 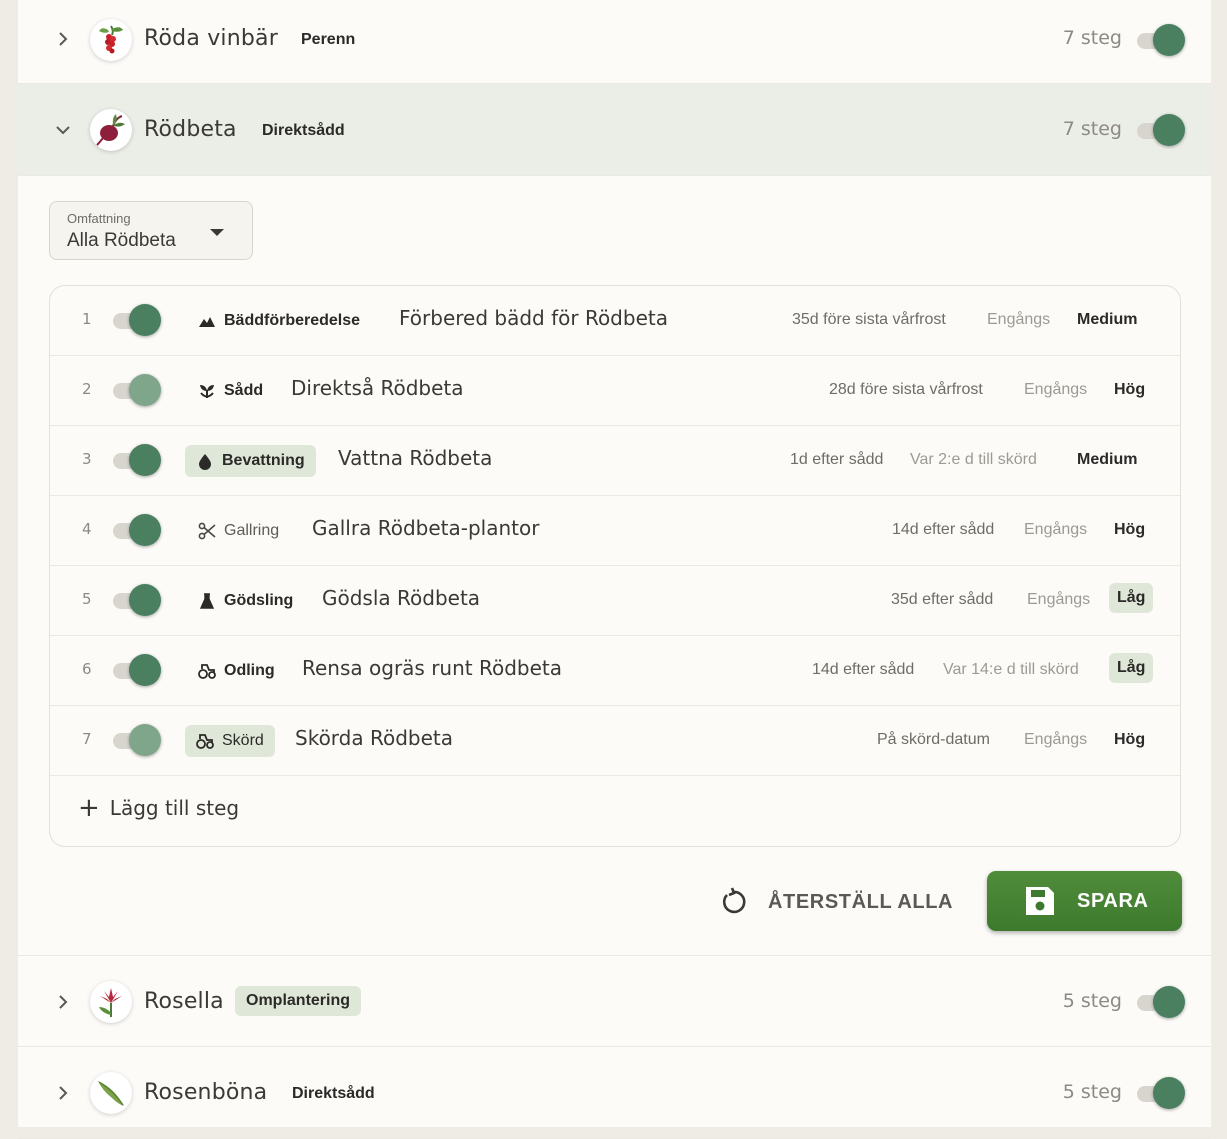 I want to click on save-button: SPARA, so click(x=1084, y=901).